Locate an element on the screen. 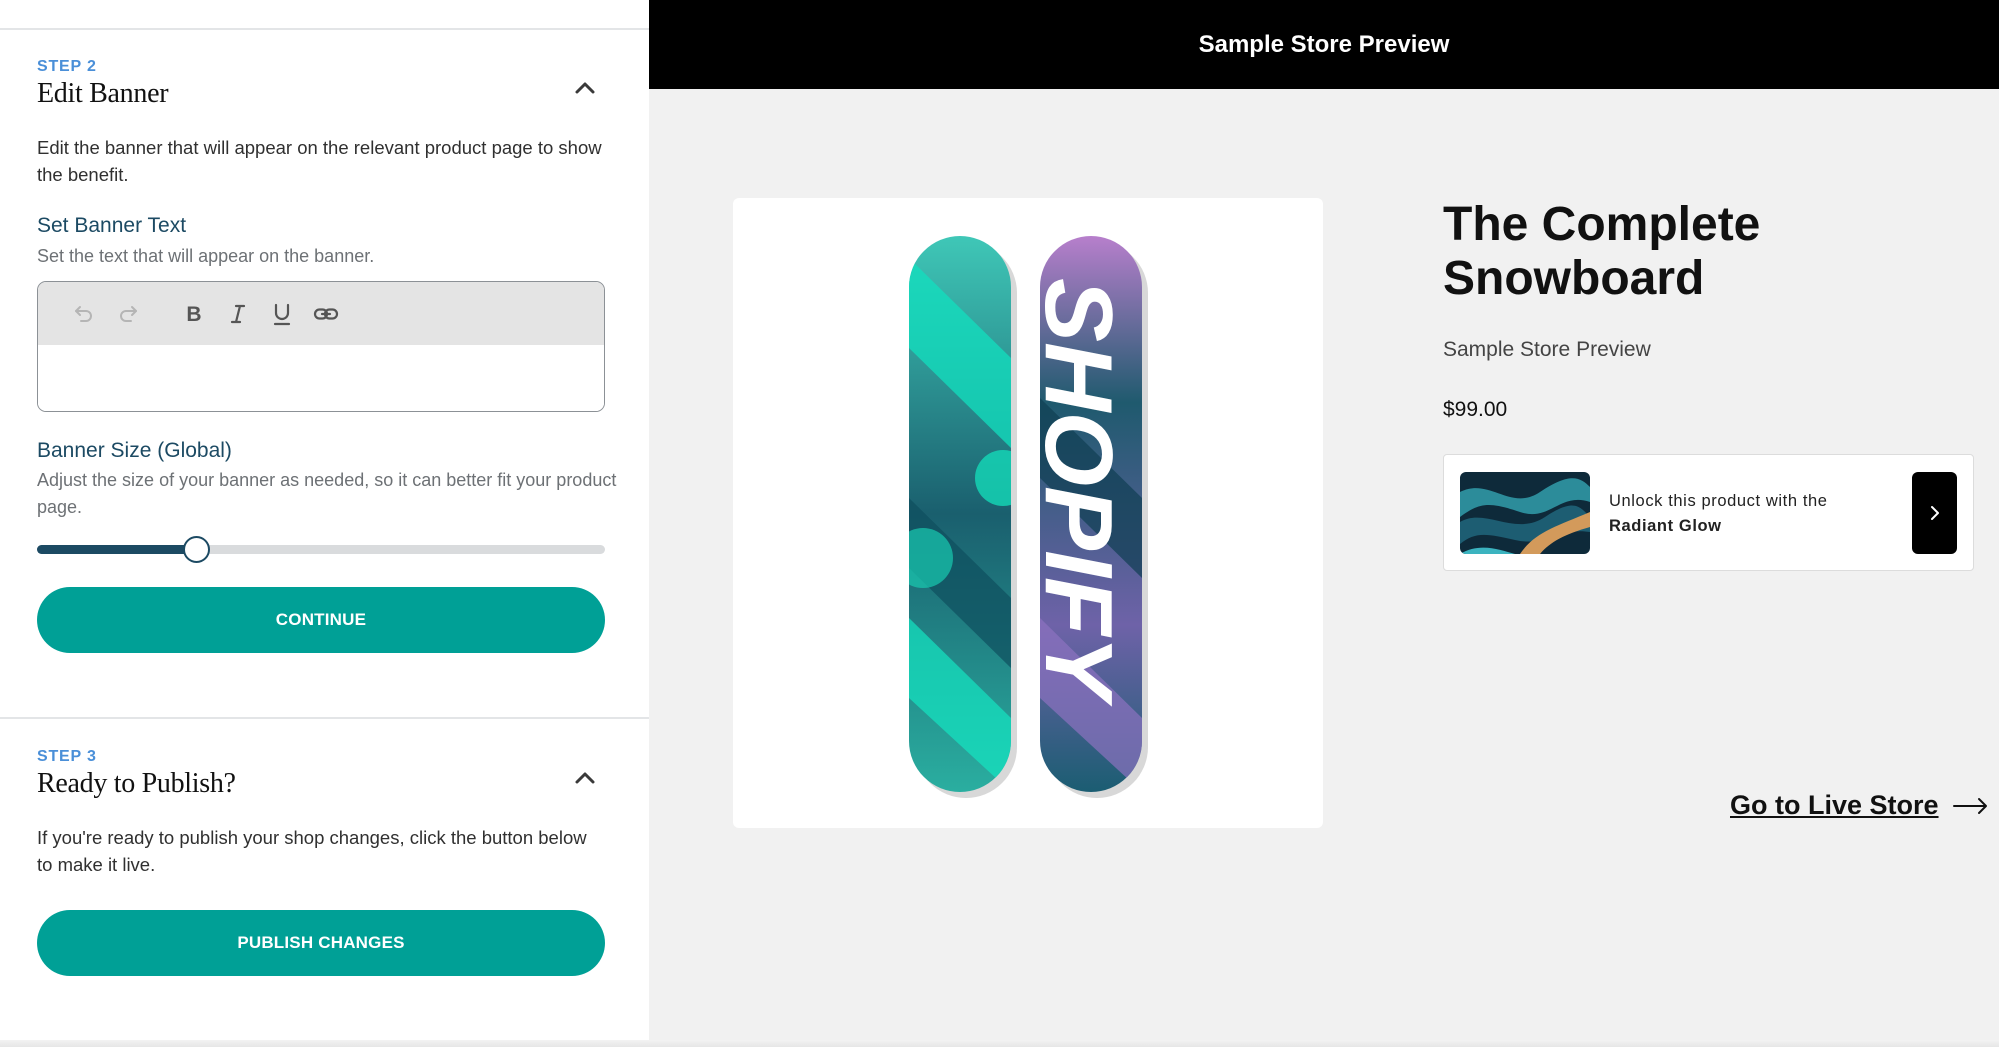 The image size is (1999, 1047). collapse-step3-button is located at coordinates (585, 778).